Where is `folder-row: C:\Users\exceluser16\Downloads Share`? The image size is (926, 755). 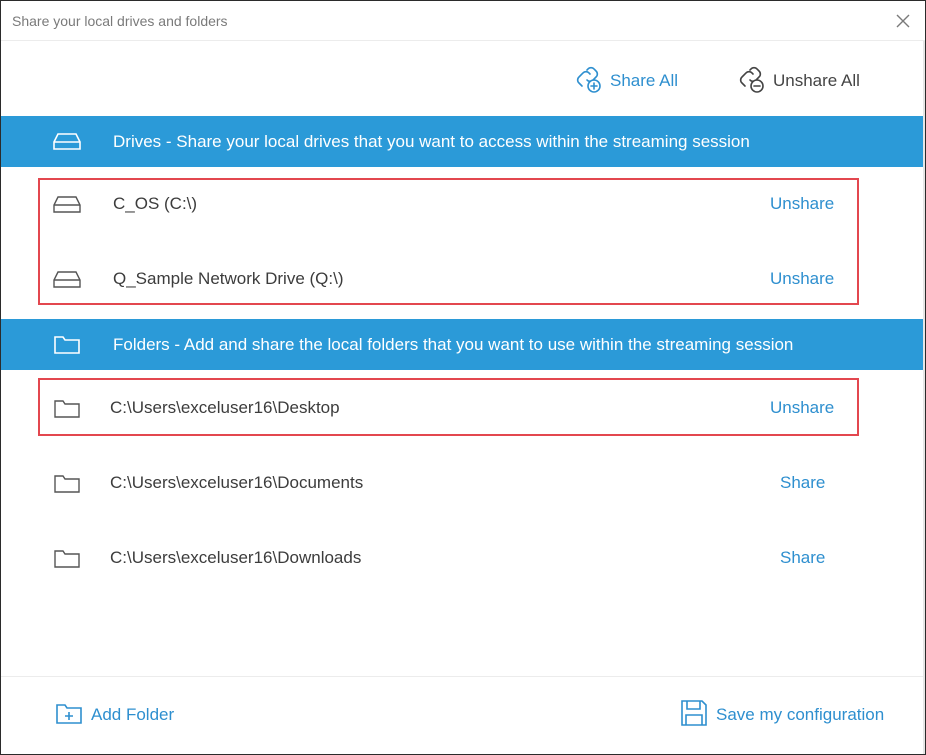
folder-row: C:\Users\exceluser16\Downloads Share is located at coordinates (462, 557).